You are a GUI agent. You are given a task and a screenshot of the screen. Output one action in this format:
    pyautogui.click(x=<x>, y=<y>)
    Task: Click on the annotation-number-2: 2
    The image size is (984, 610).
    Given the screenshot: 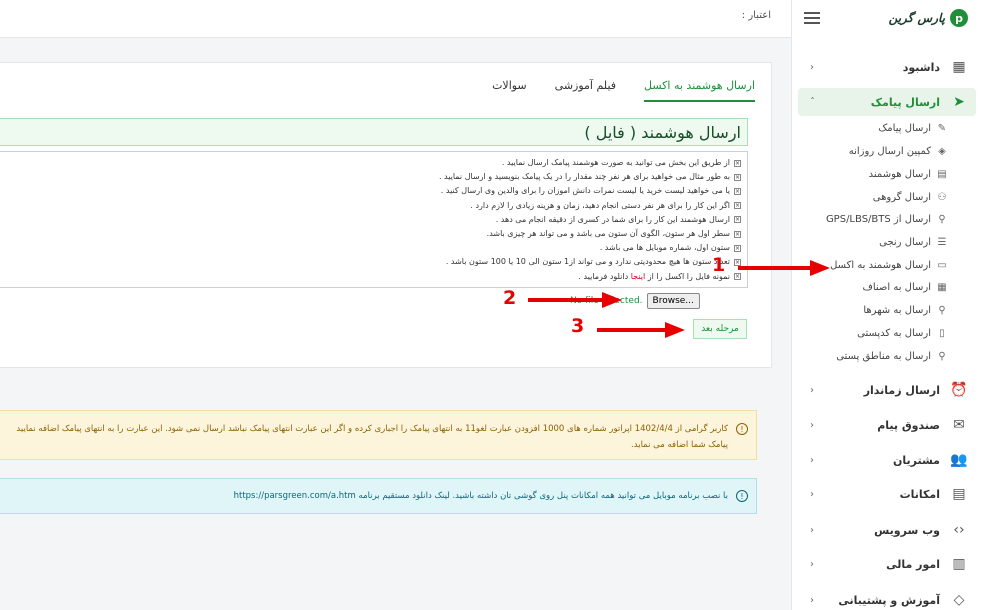 What is the action you would take?
    pyautogui.click(x=510, y=298)
    